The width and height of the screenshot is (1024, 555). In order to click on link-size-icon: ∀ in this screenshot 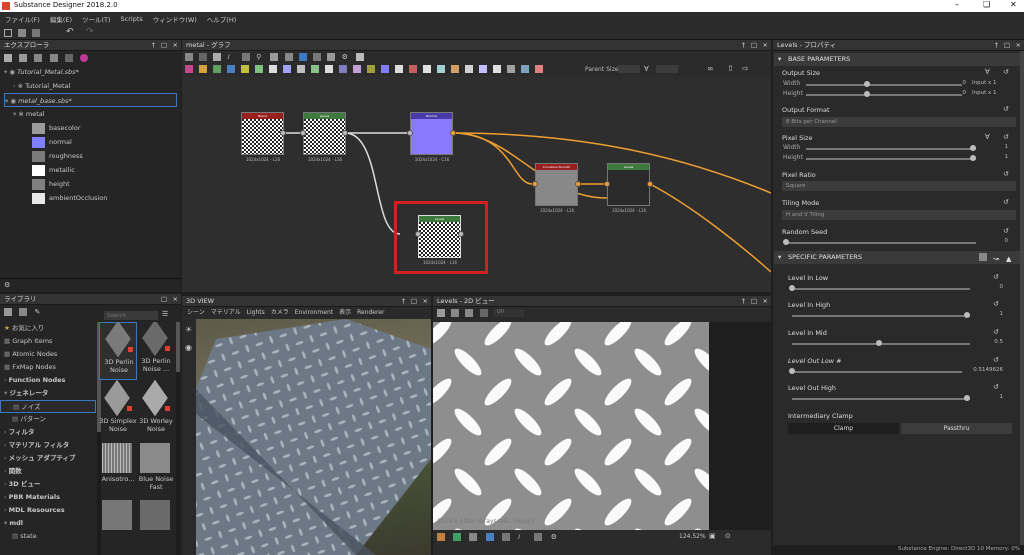, I will do `click(646, 69)`.